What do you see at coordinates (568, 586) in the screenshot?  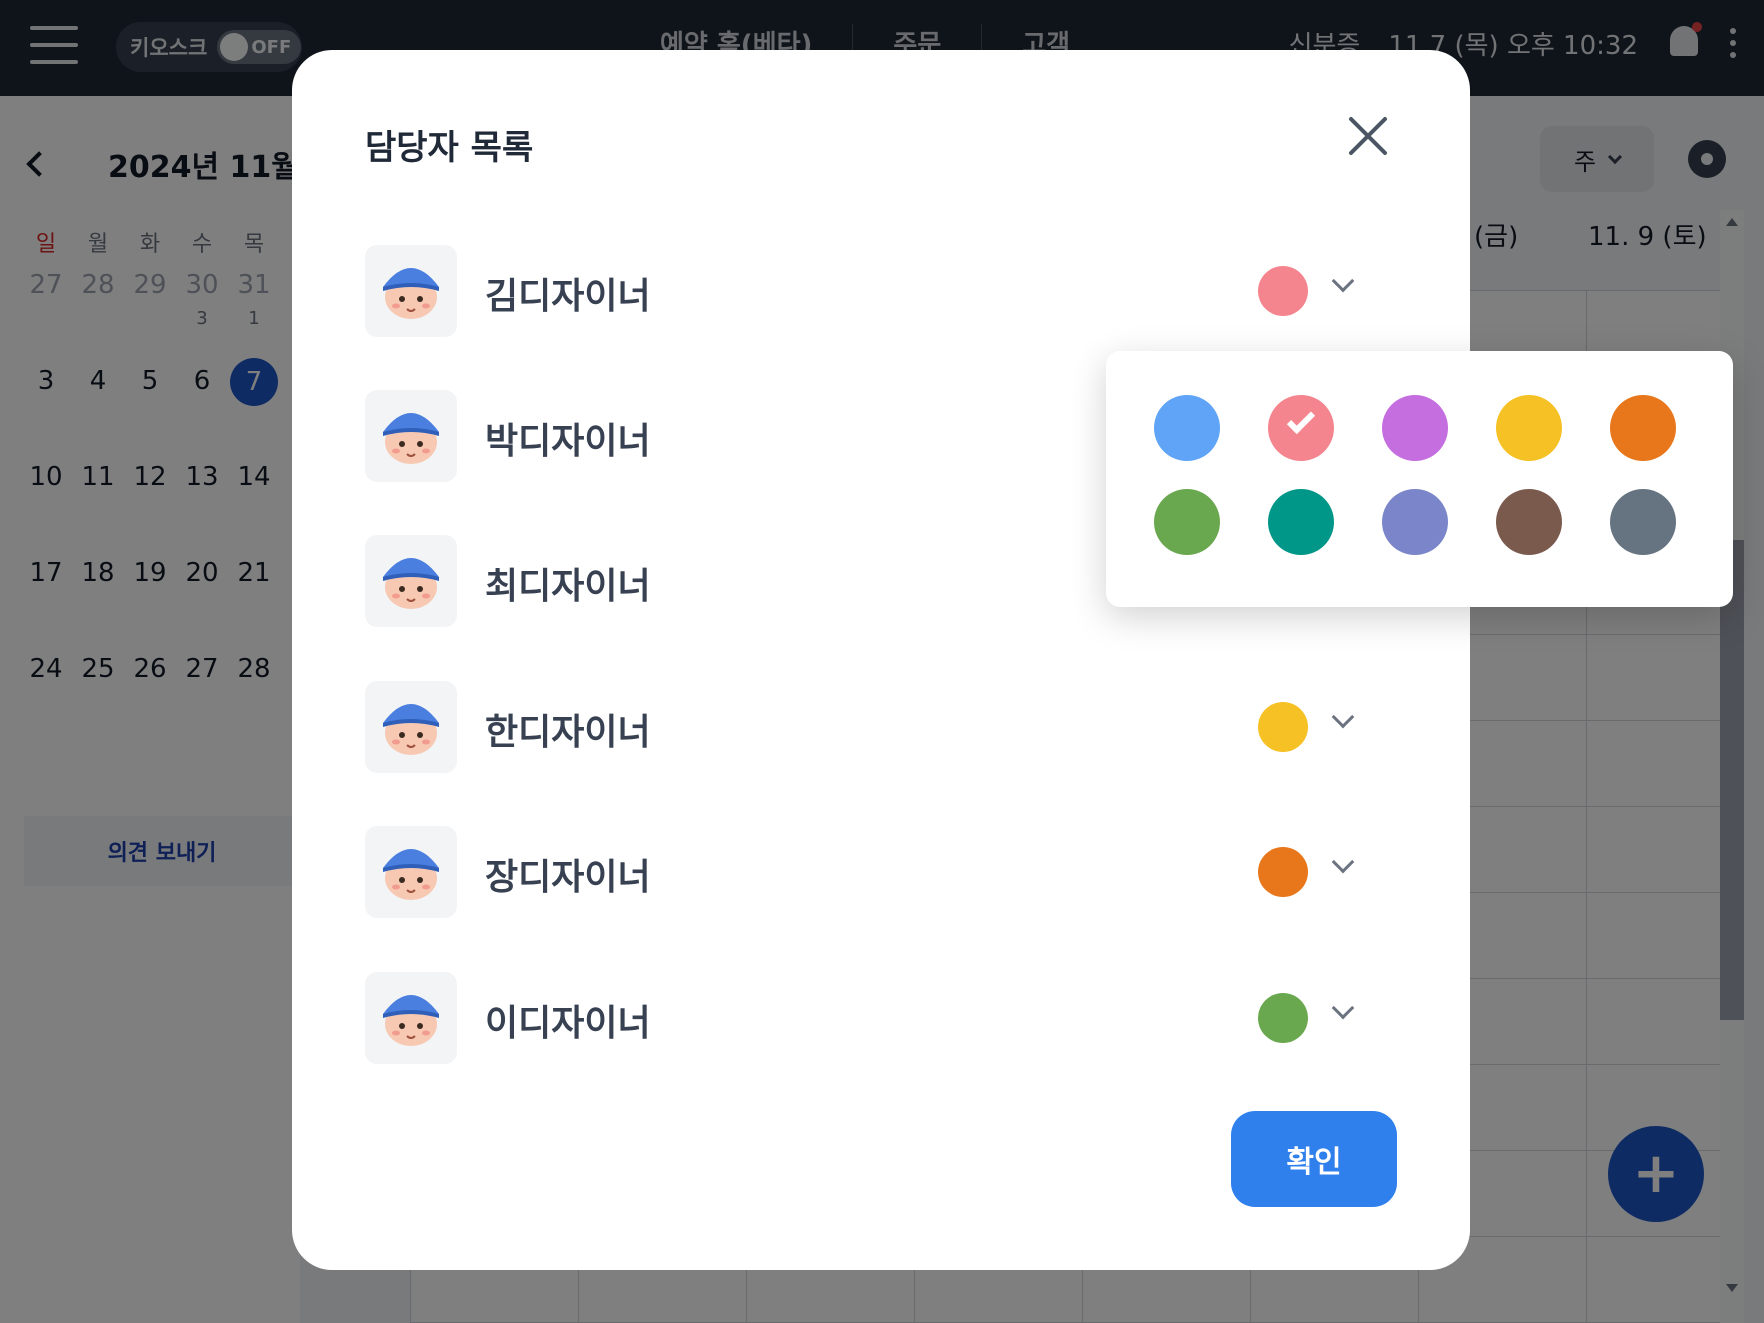 I see `staff-name: 최디자이너` at bounding box center [568, 586].